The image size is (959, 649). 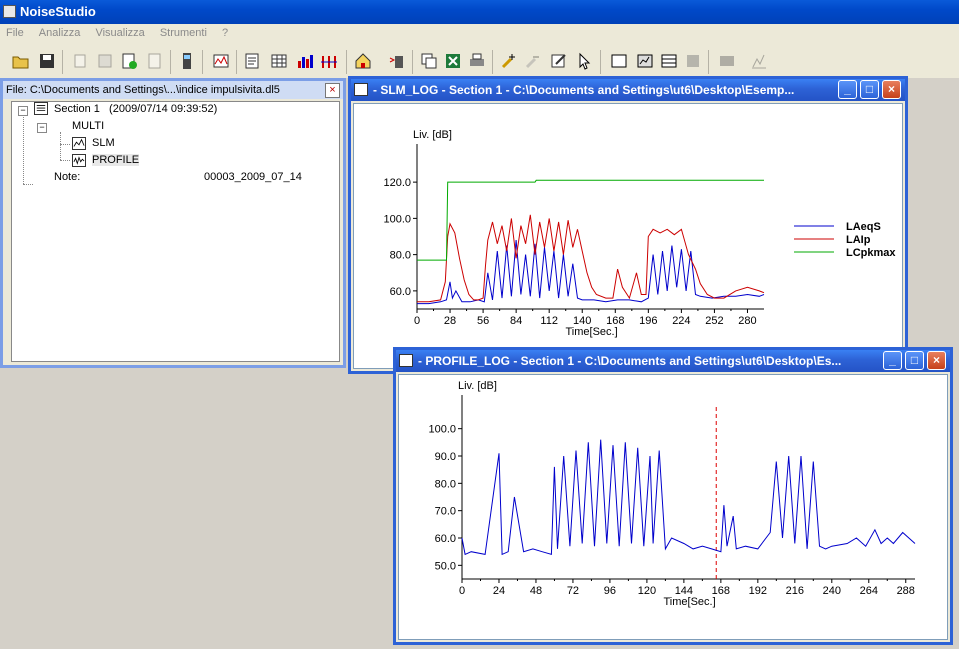 I want to click on tree-item-multi: MULTI, so click(x=88, y=126).